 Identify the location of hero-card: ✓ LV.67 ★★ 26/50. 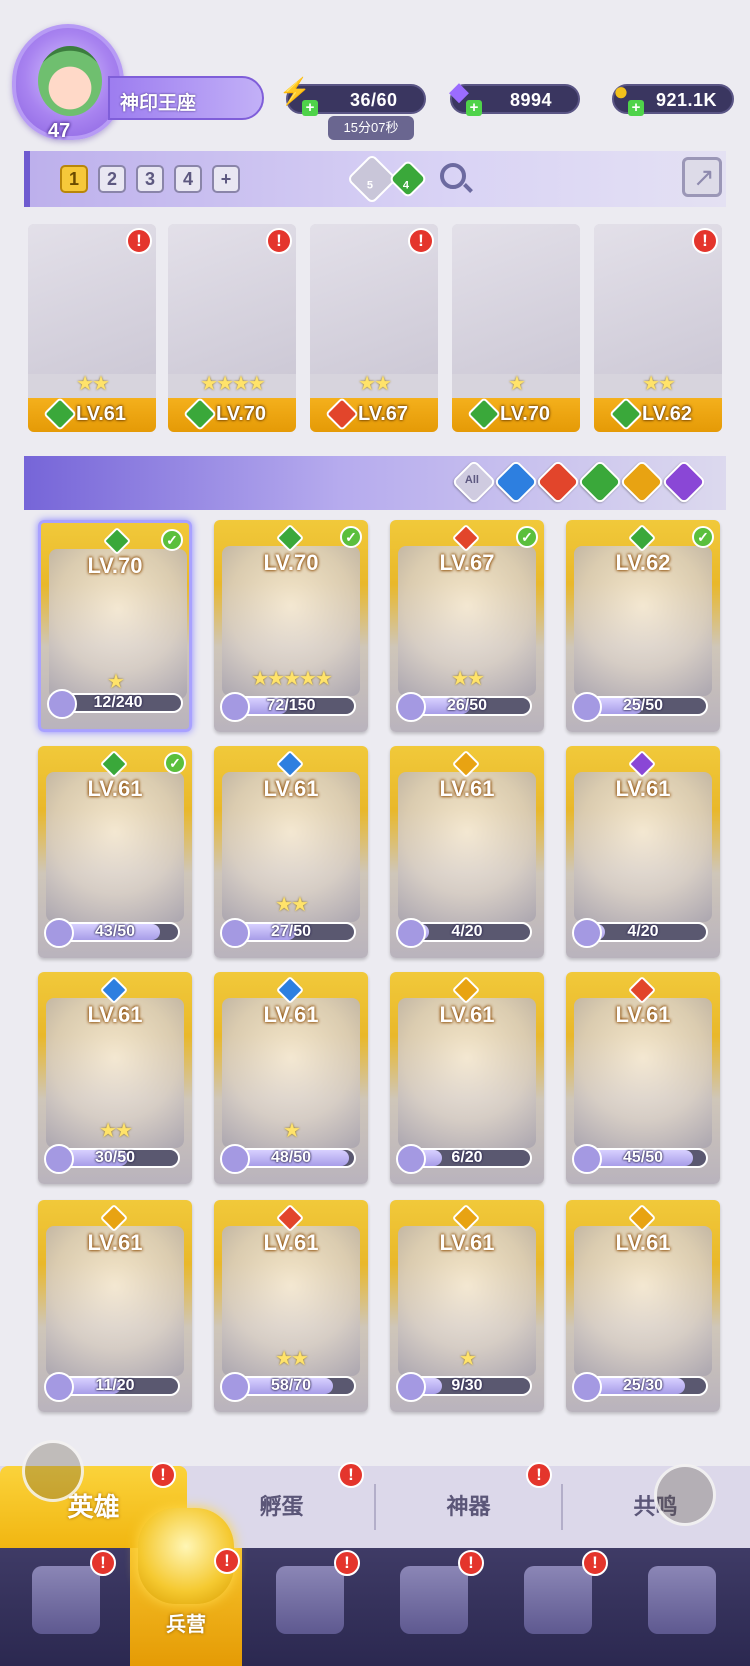
(467, 626).